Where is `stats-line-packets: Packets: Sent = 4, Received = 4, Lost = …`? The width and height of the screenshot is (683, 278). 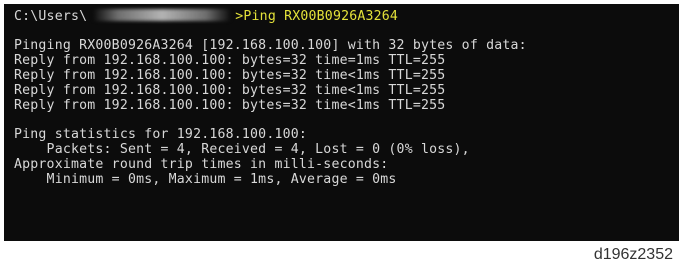 stats-line-packets: Packets: Sent = 4, Received = 4, Lost = … is located at coordinates (242, 149).